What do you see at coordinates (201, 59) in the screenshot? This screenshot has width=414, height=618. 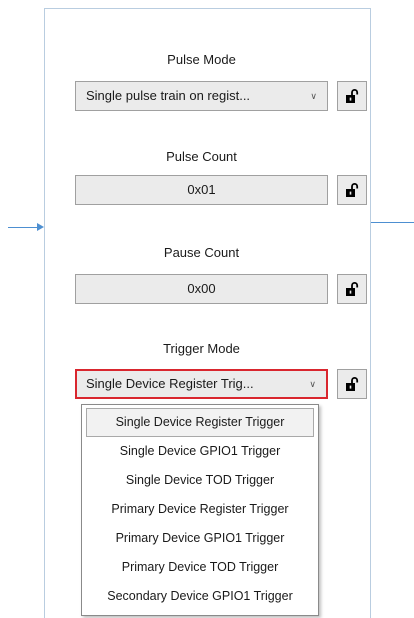 I see `pulse-mode-label: Pulse Mode` at bounding box center [201, 59].